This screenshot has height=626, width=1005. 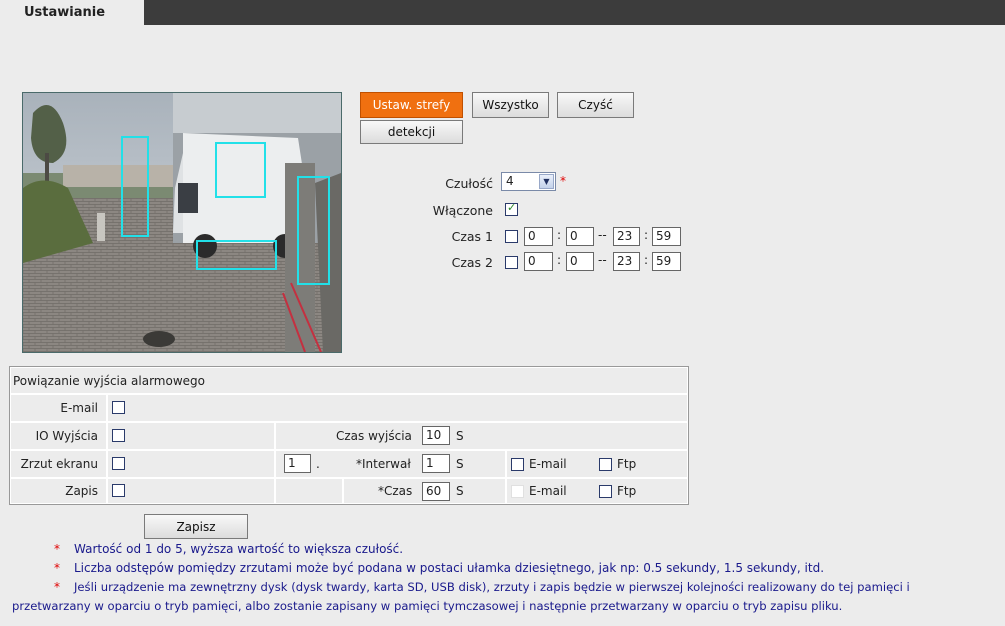 I want to click on output-time-unit: S, so click(x=460, y=436).